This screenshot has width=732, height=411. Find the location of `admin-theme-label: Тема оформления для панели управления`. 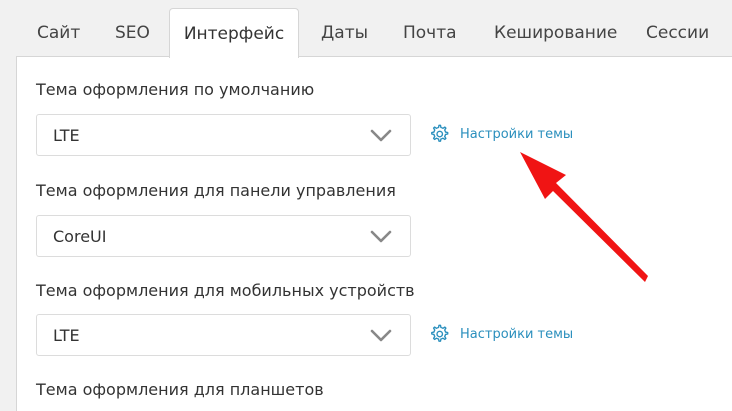

admin-theme-label: Тема оформления для панели управления is located at coordinates (216, 190).